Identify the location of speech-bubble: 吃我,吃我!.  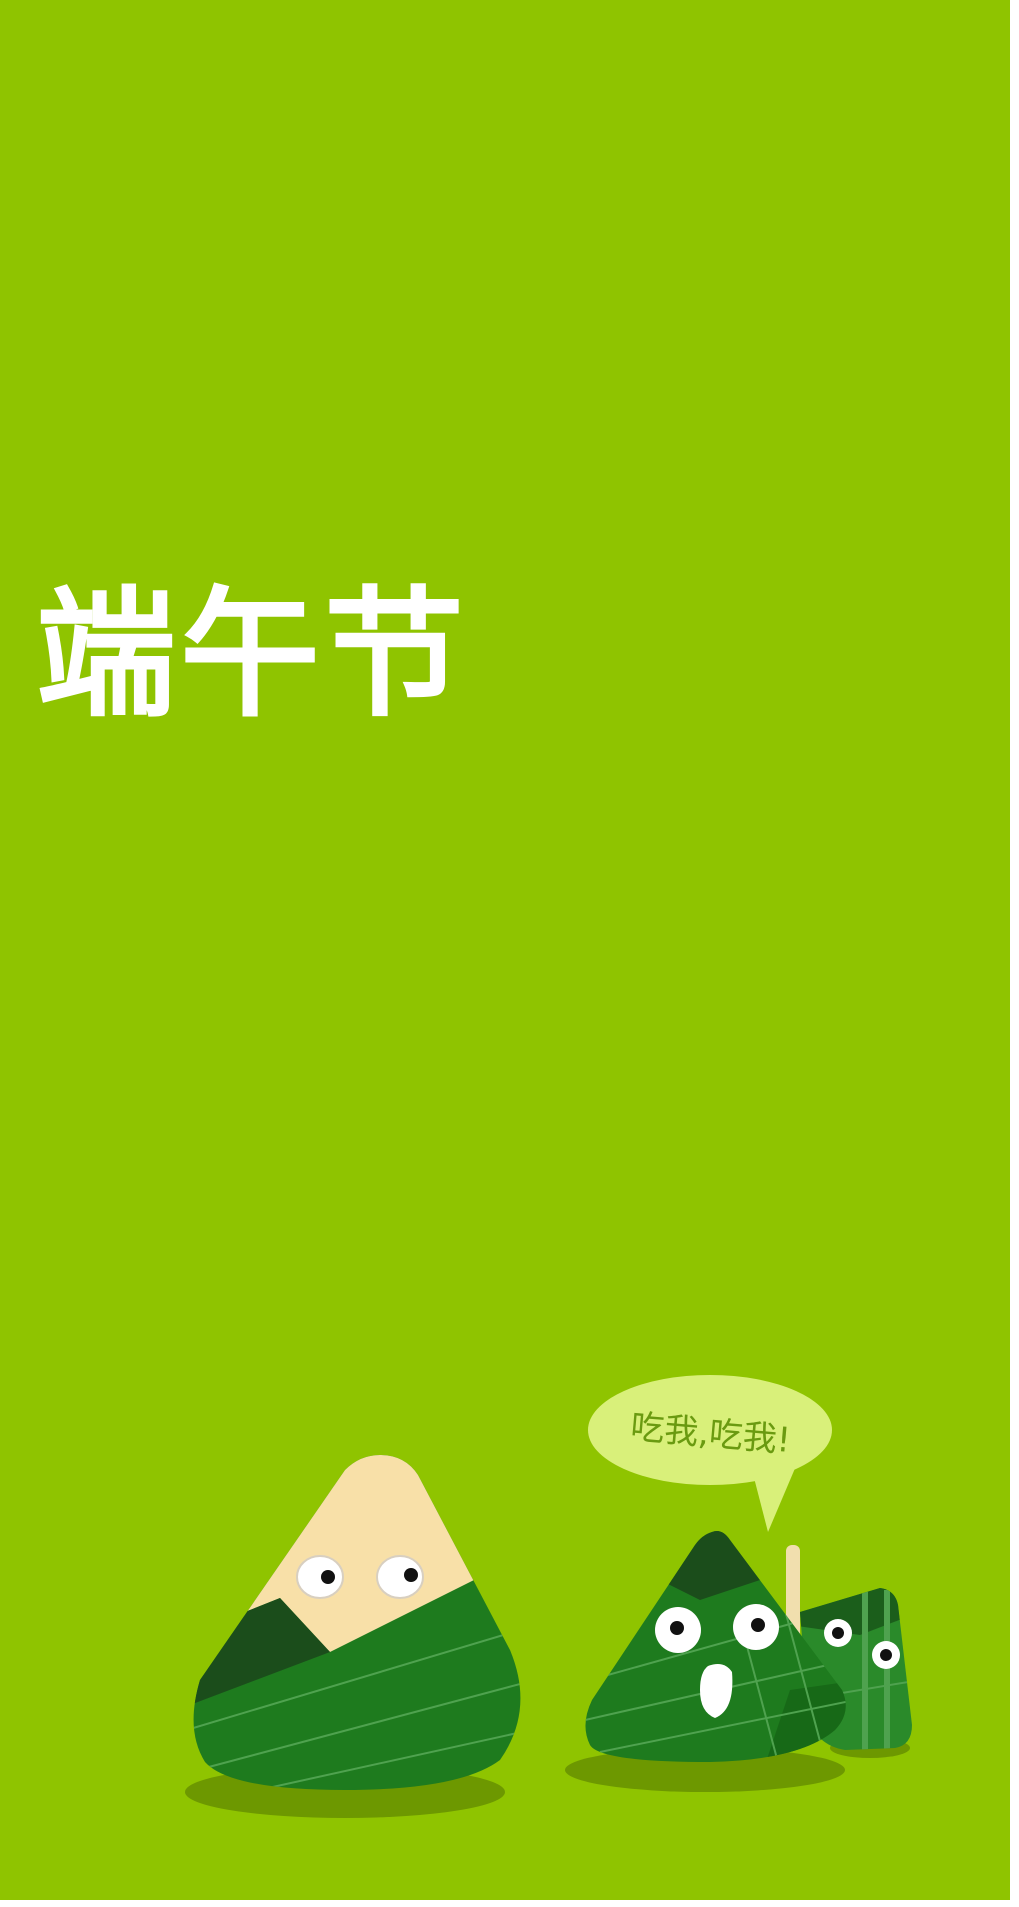
(710, 1453).